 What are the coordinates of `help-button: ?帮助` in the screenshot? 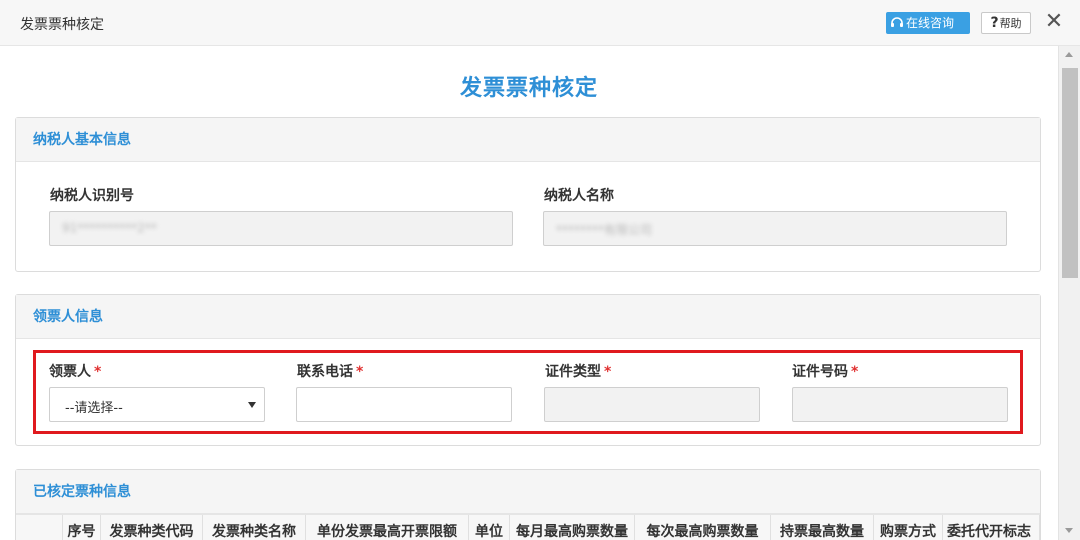 It's located at (1006, 23).